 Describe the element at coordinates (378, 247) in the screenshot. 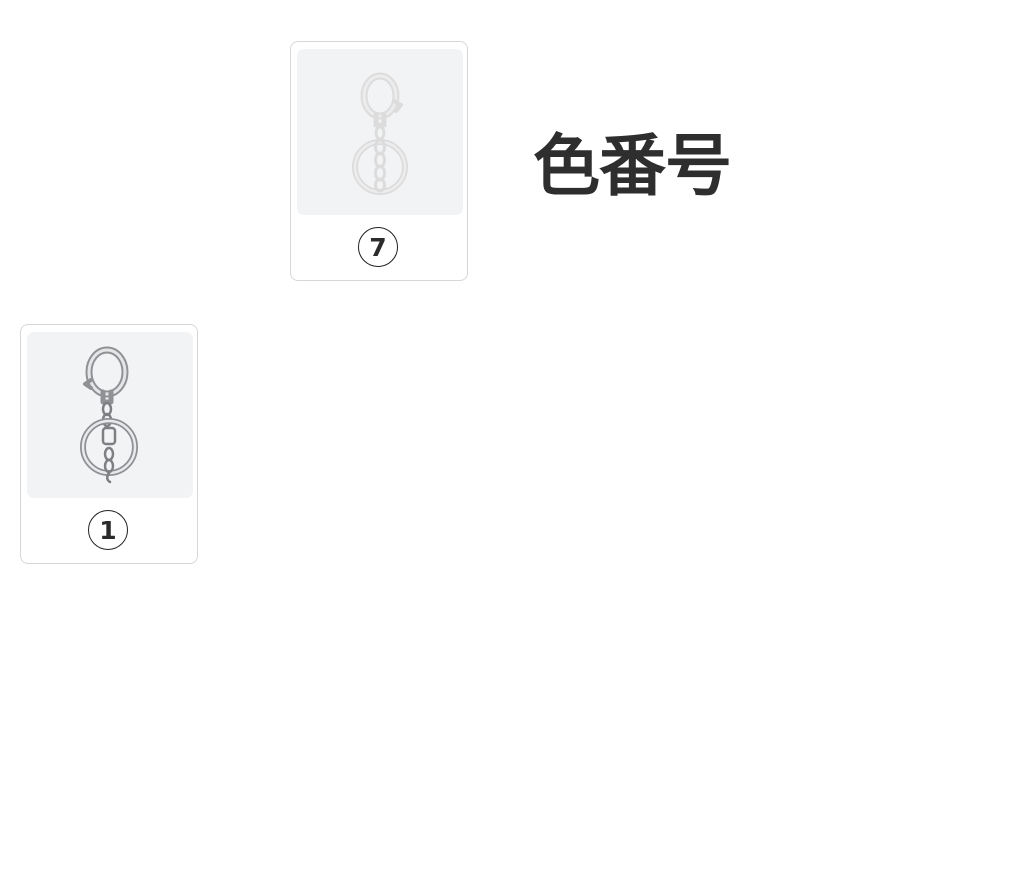

I see `swatch-number-badge: 7` at that location.